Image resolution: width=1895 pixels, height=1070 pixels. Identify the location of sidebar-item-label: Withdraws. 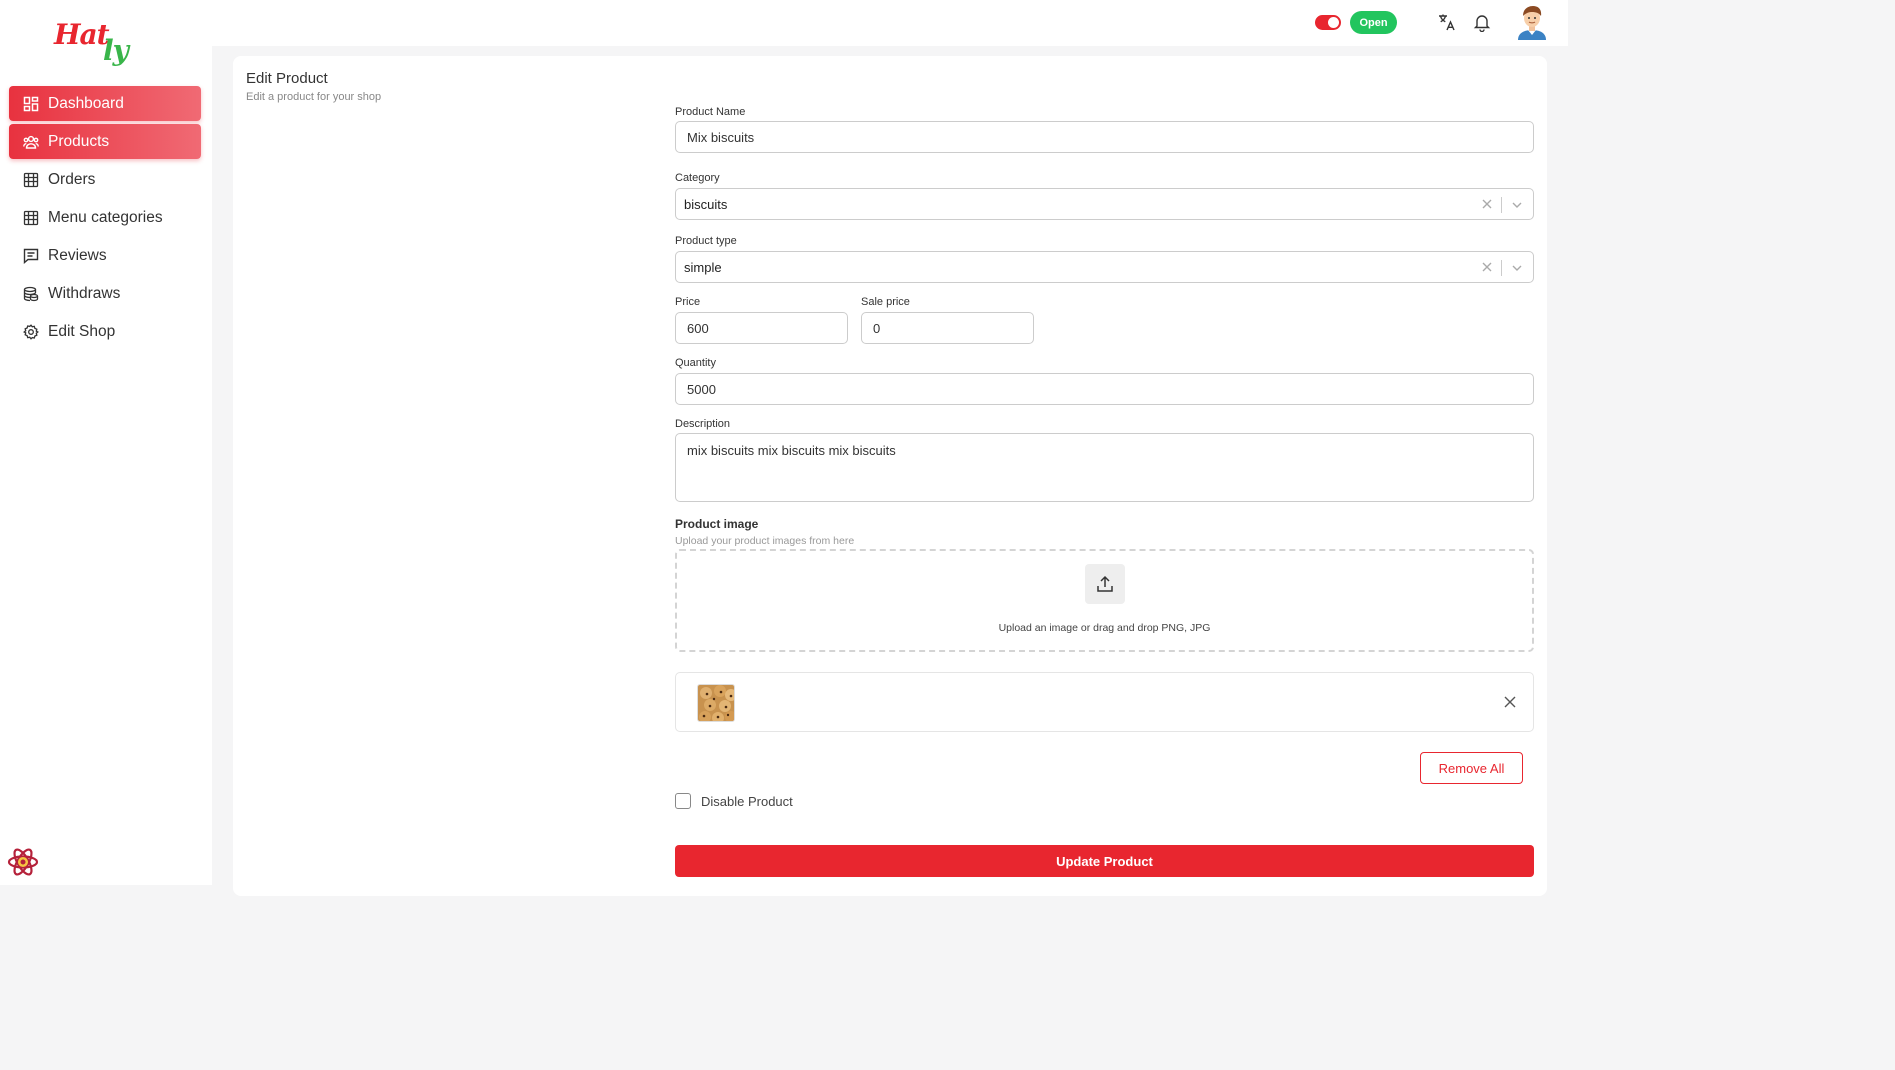
(84, 293).